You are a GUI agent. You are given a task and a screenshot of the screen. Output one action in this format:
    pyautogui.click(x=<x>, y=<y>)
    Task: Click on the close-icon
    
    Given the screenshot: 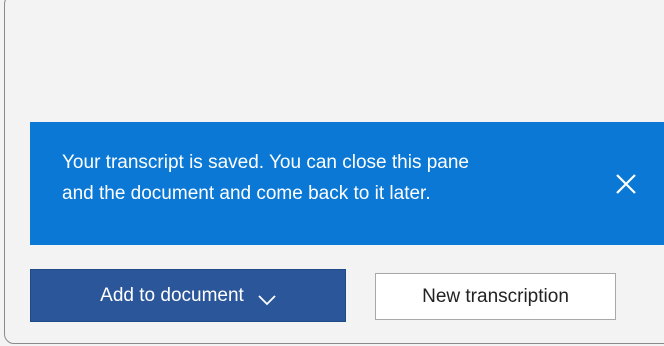 What is the action you would take?
    pyautogui.click(x=626, y=184)
    